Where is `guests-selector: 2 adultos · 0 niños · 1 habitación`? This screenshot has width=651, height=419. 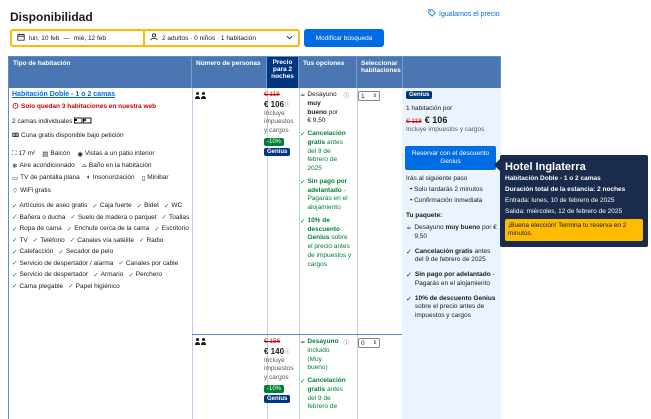 guests-selector: 2 adultos · 0 niños · 1 habitación is located at coordinates (221, 38).